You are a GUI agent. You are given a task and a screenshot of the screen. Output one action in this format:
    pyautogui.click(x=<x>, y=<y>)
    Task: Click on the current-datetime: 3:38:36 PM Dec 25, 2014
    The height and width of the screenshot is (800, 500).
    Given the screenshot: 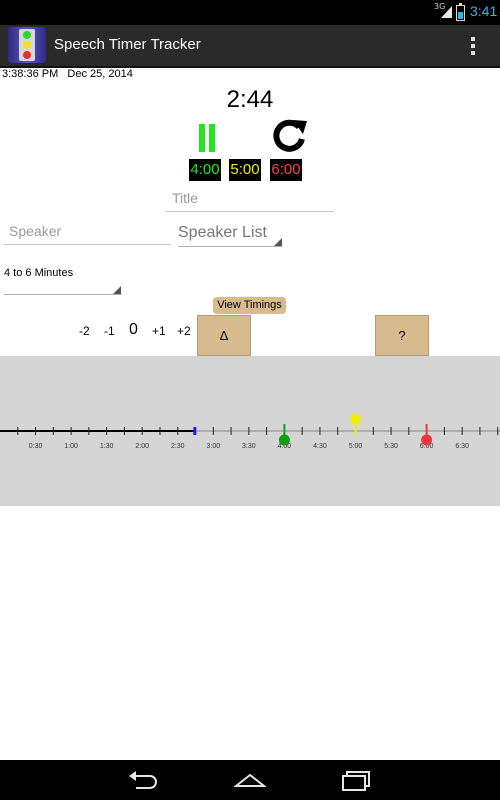 What is the action you would take?
    pyautogui.click(x=67, y=74)
    